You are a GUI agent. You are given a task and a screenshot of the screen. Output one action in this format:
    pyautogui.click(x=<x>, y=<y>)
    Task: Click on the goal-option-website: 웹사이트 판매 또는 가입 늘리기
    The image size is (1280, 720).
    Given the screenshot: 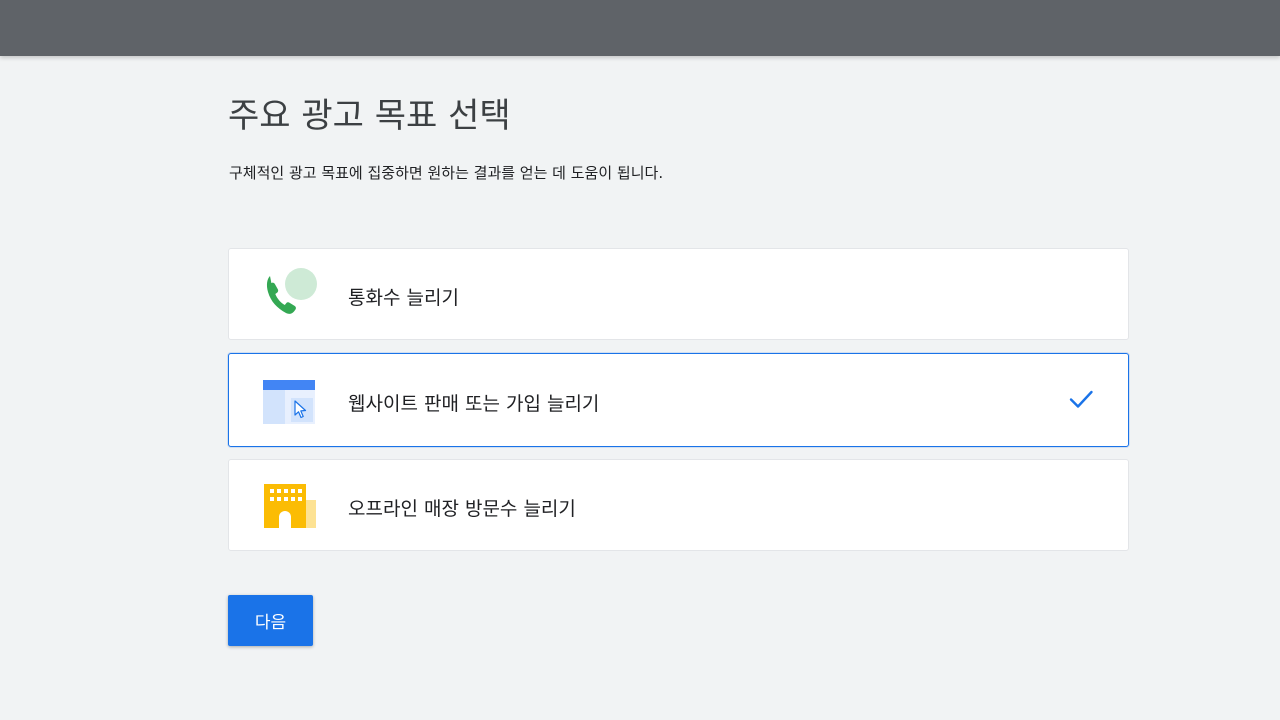 What is the action you would take?
    pyautogui.click(x=678, y=400)
    